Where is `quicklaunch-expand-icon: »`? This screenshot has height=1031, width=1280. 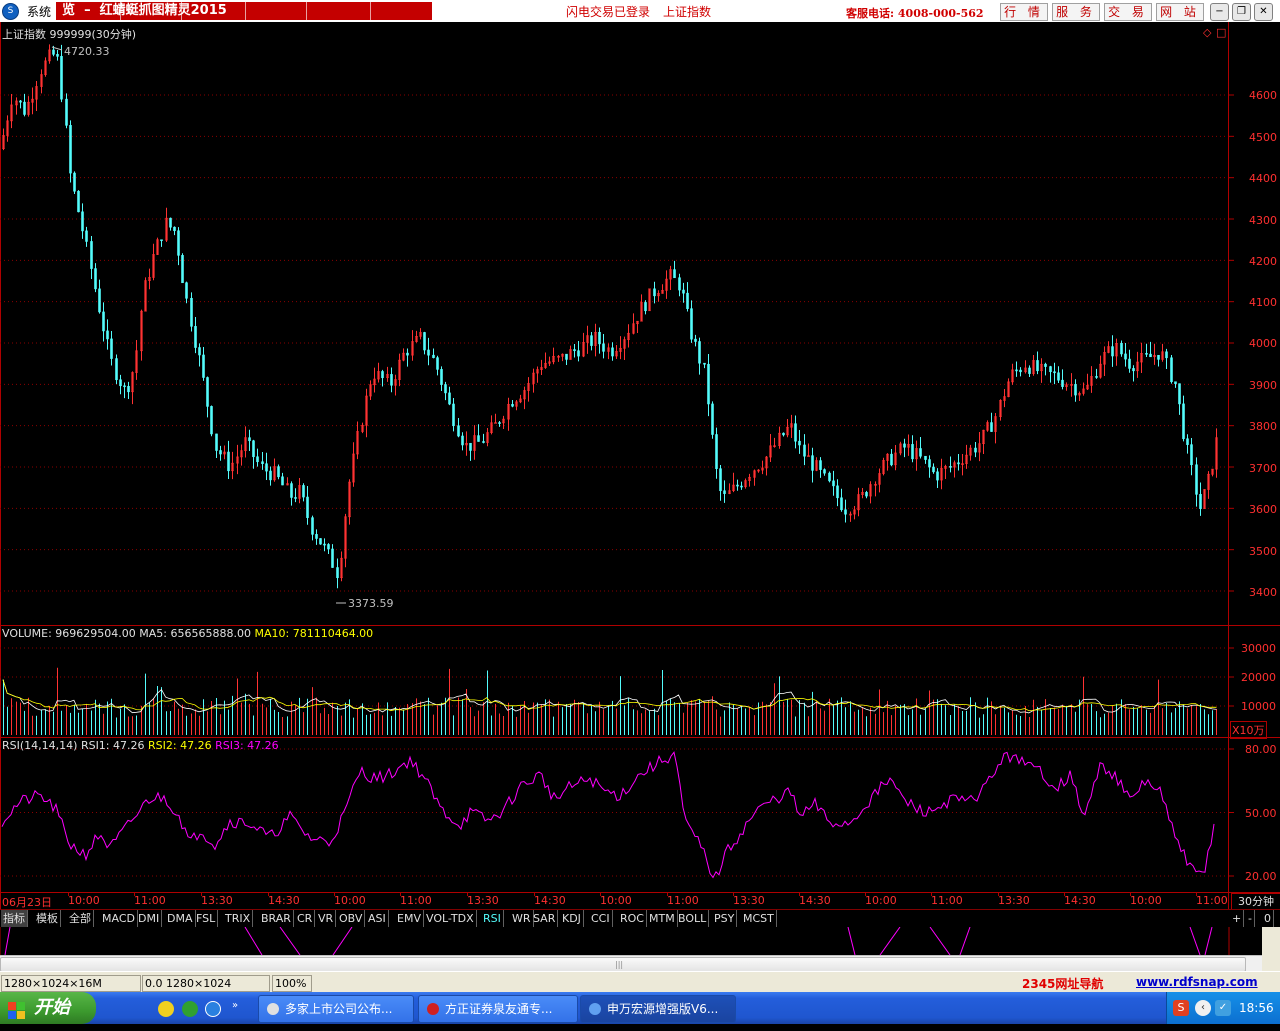
quicklaunch-expand-icon: » is located at coordinates (235, 1005).